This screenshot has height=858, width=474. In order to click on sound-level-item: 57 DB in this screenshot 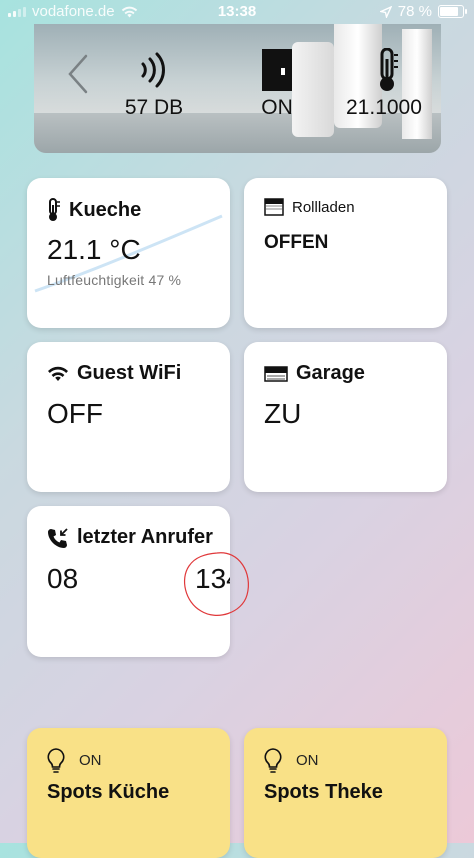, I will do `click(154, 84)`.